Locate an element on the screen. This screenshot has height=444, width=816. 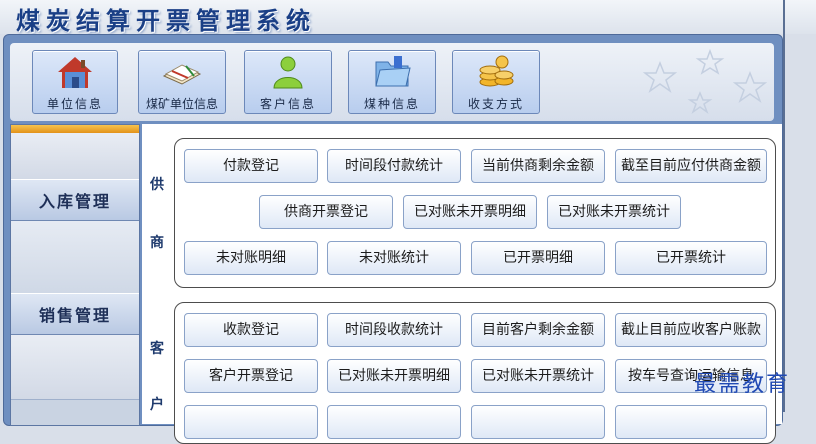
mine-unit-info-button: 煤矿单位信息 is located at coordinates (182, 82).